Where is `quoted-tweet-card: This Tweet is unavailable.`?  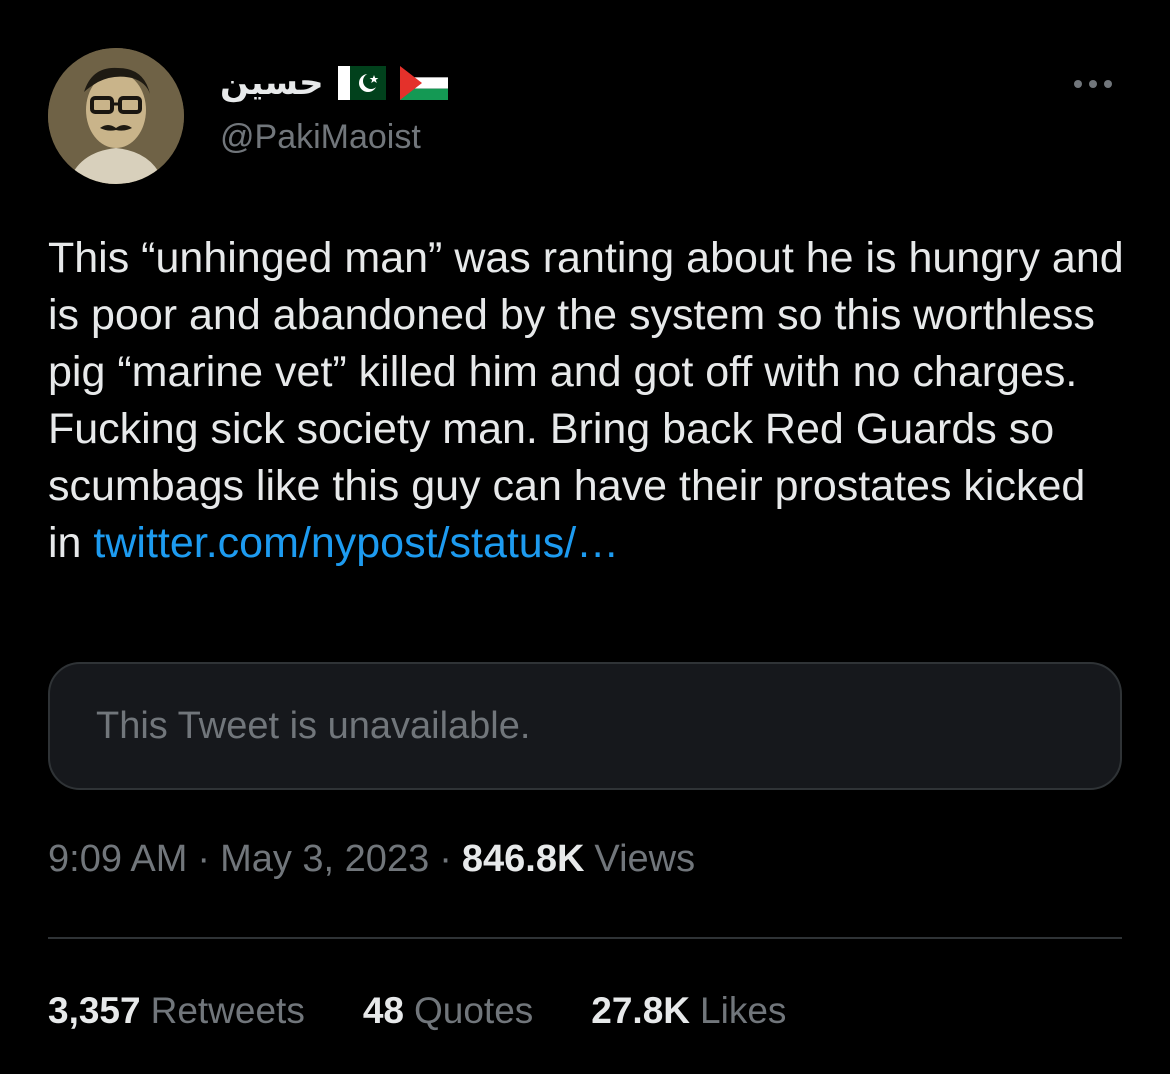 quoted-tweet-card: This Tweet is unavailable. is located at coordinates (585, 726).